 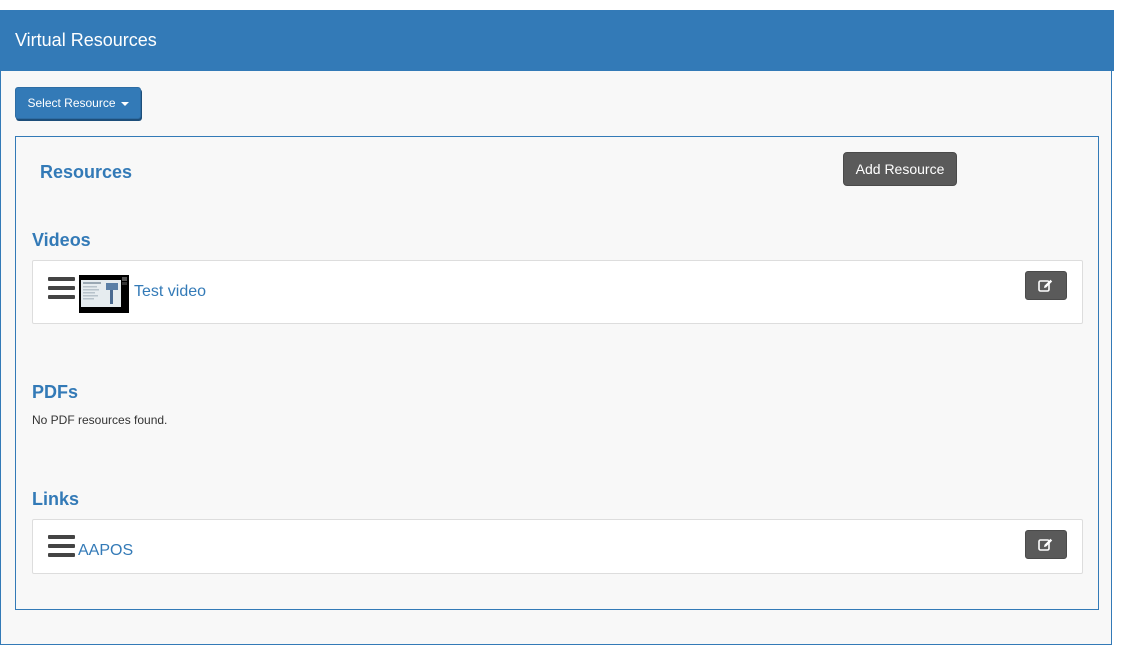 I want to click on panel-title: Virtual Resources, so click(x=86, y=40).